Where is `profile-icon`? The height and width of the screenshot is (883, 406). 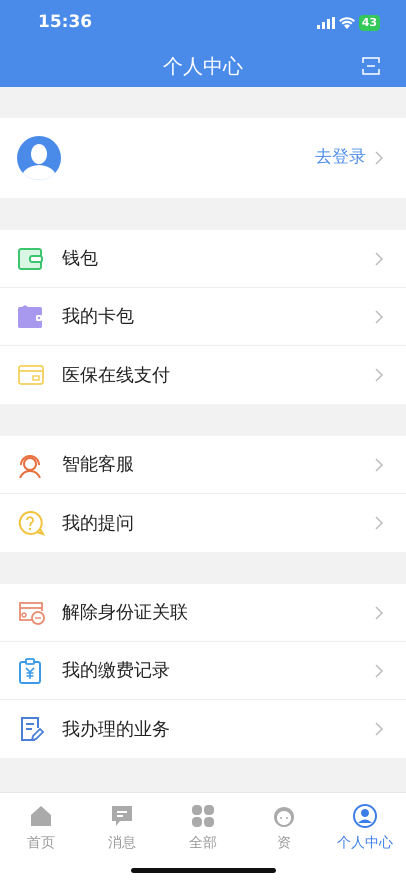
profile-icon is located at coordinates (365, 816).